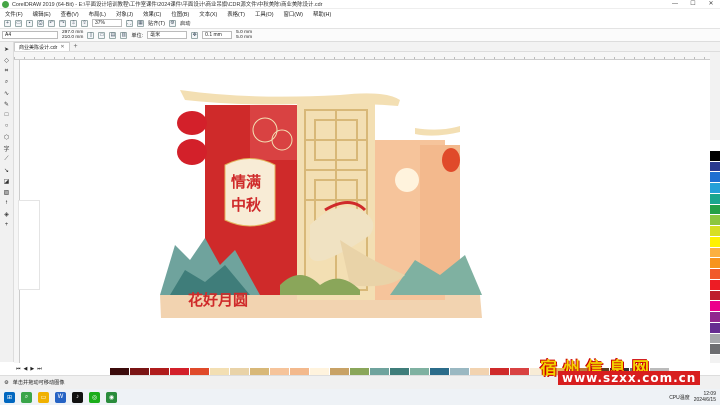  I want to click on zoom-level-select: 37%, so click(107, 23).